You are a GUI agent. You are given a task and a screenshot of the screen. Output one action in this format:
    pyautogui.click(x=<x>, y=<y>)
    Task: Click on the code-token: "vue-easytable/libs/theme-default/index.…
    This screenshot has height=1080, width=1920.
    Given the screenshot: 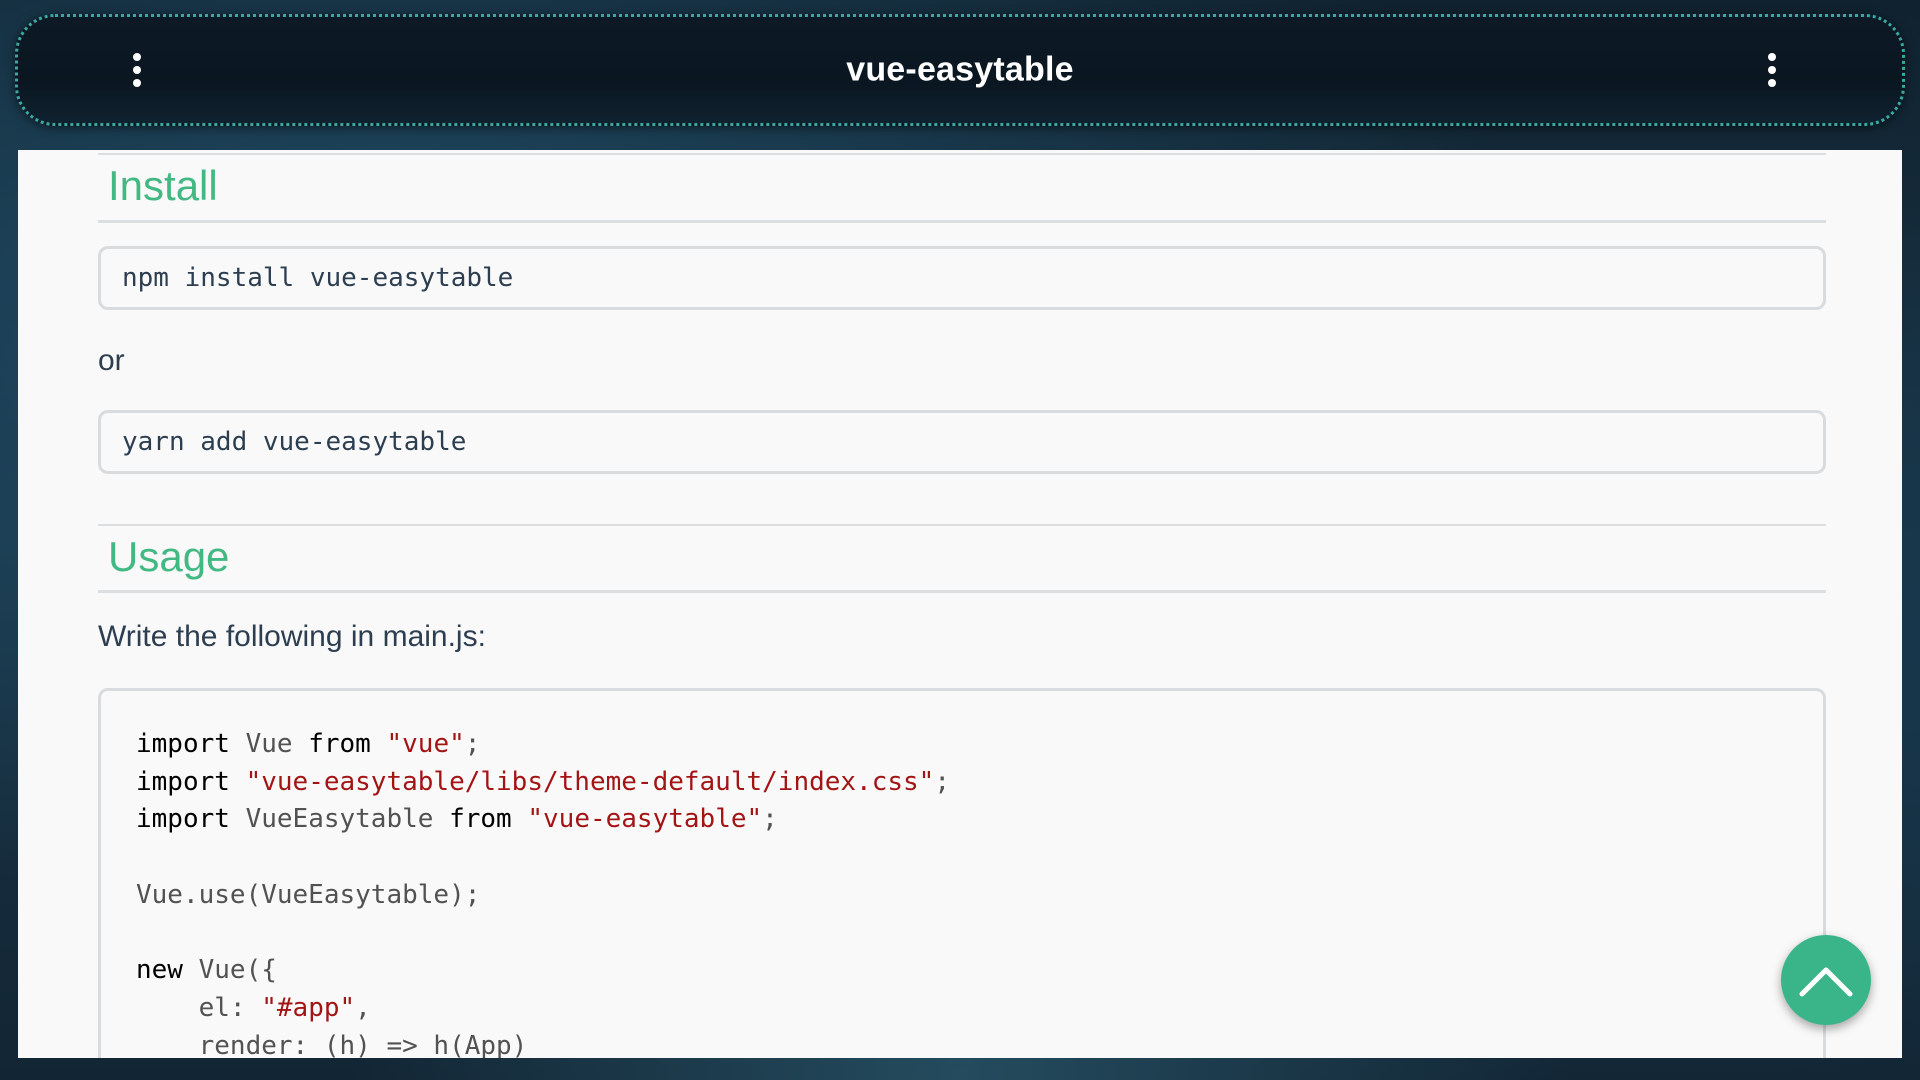 What is the action you would take?
    pyautogui.click(x=590, y=781)
    